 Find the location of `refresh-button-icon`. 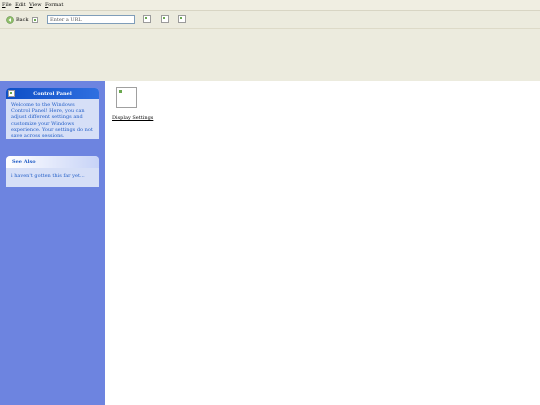

refresh-button-icon is located at coordinates (165, 19).